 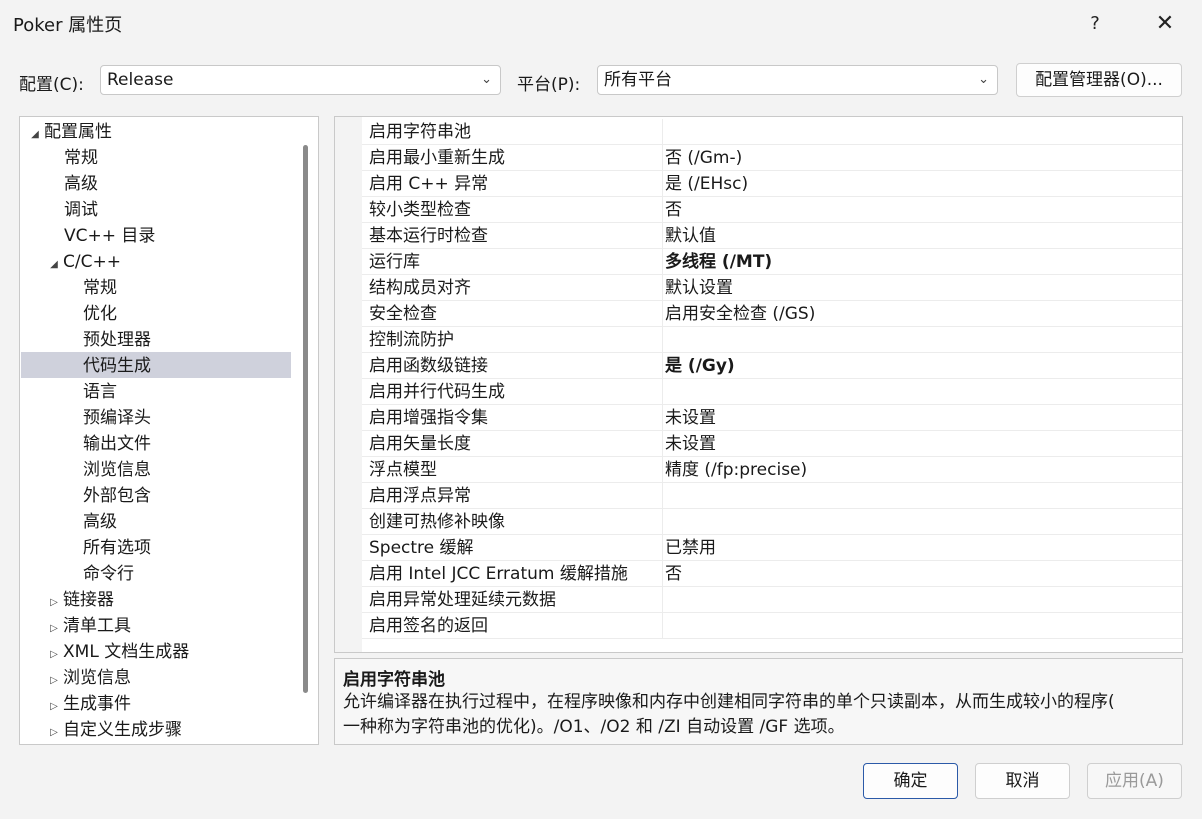 What do you see at coordinates (117, 366) in the screenshot?
I see `tree-item-code-generation: 代码生成` at bounding box center [117, 366].